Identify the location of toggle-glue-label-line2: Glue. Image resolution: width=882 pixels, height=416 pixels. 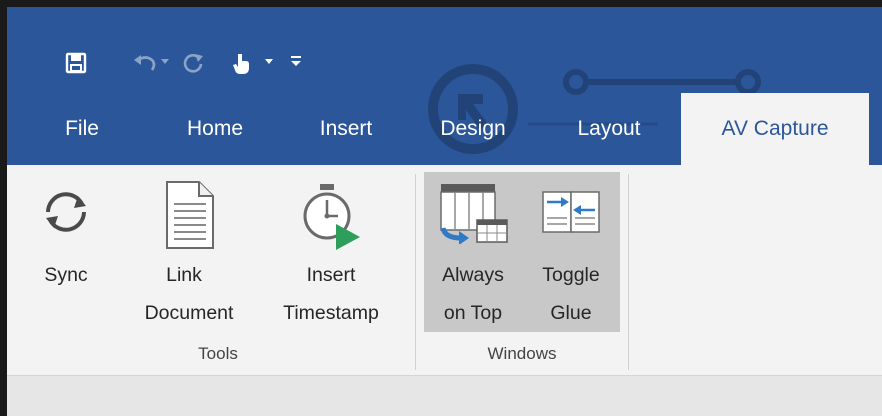
(571, 313).